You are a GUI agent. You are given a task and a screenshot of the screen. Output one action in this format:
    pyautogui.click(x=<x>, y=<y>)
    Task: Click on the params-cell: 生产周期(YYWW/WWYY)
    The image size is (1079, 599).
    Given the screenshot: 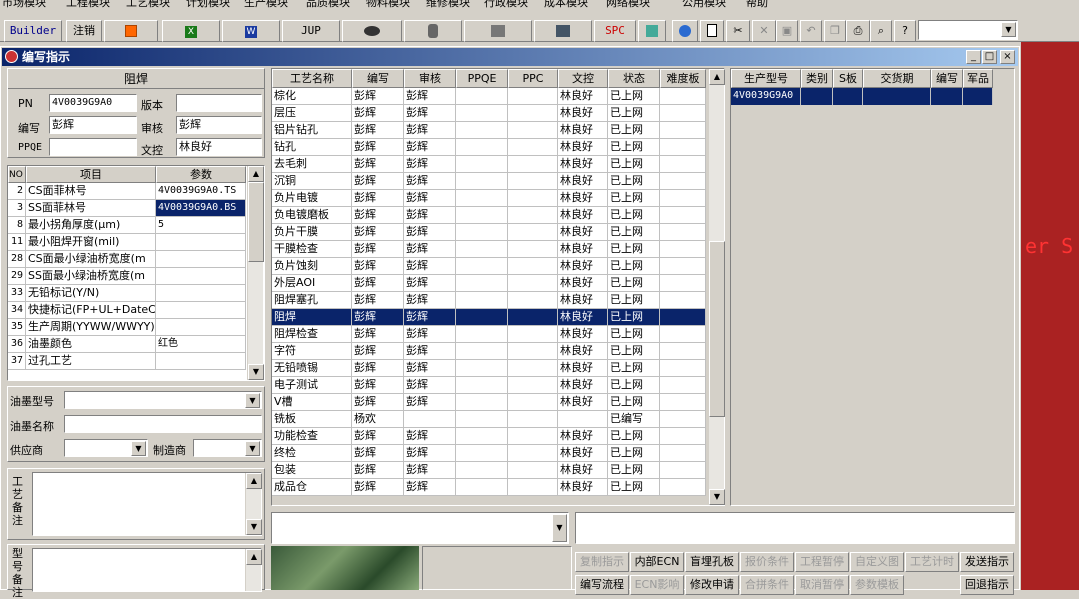 What is the action you would take?
    pyautogui.click(x=91, y=327)
    